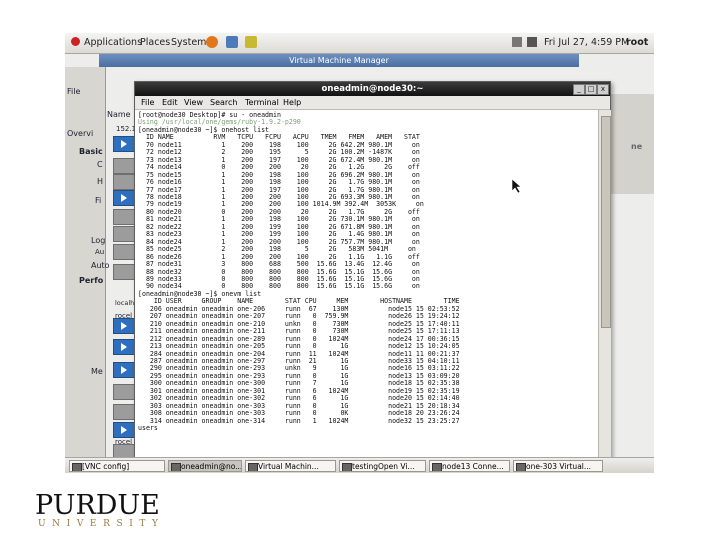  I want to click on applications-menu: Applications, so click(113, 42).